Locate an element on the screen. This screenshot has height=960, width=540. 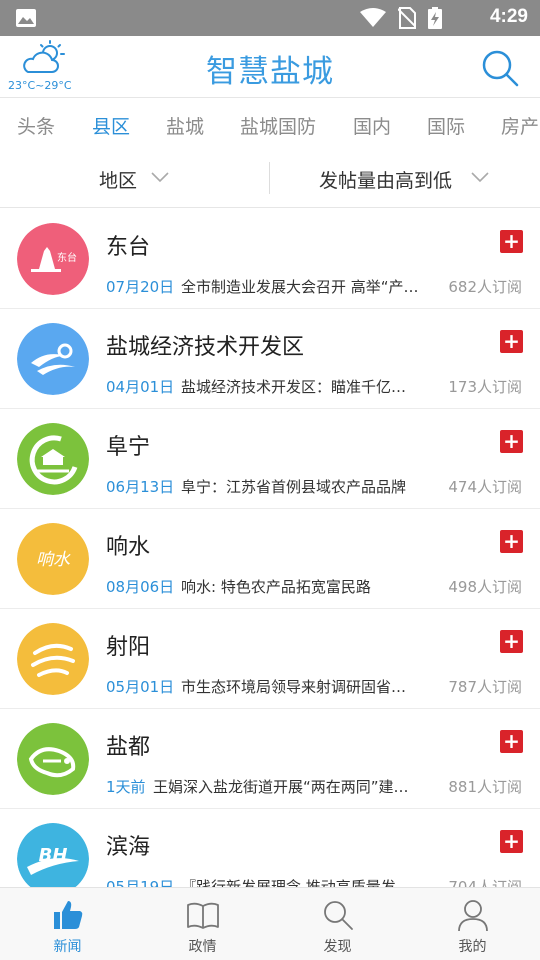
nav-label: 新闻 is located at coordinates (67, 947).